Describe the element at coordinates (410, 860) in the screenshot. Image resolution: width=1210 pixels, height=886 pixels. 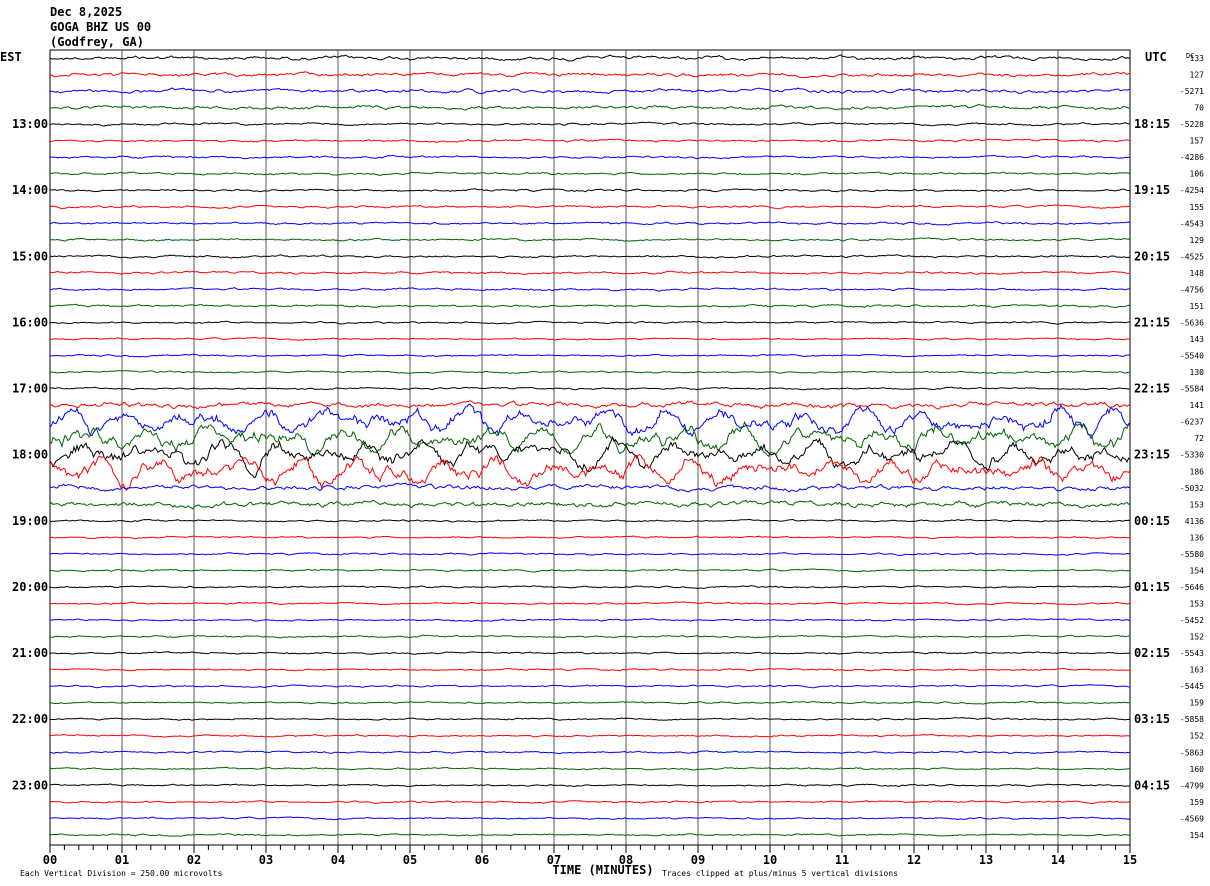
I see `x-tick-label: 05` at that location.